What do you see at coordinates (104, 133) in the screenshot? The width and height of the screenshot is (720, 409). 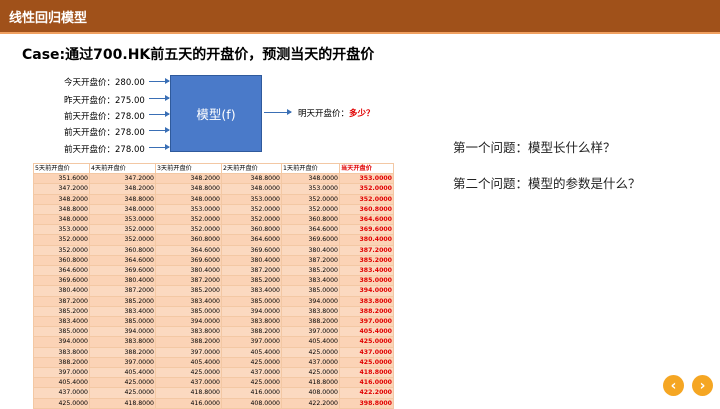 I see `input-day-4: 前天开盘价：278.00` at bounding box center [104, 133].